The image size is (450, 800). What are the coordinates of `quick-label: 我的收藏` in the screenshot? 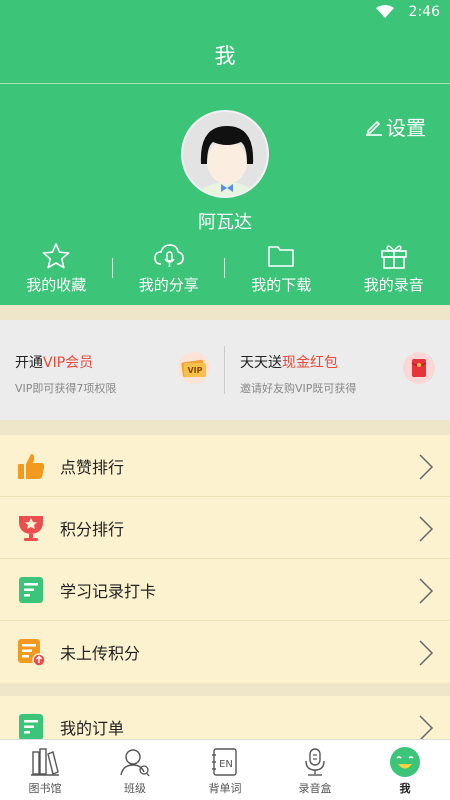 It's located at (56, 285).